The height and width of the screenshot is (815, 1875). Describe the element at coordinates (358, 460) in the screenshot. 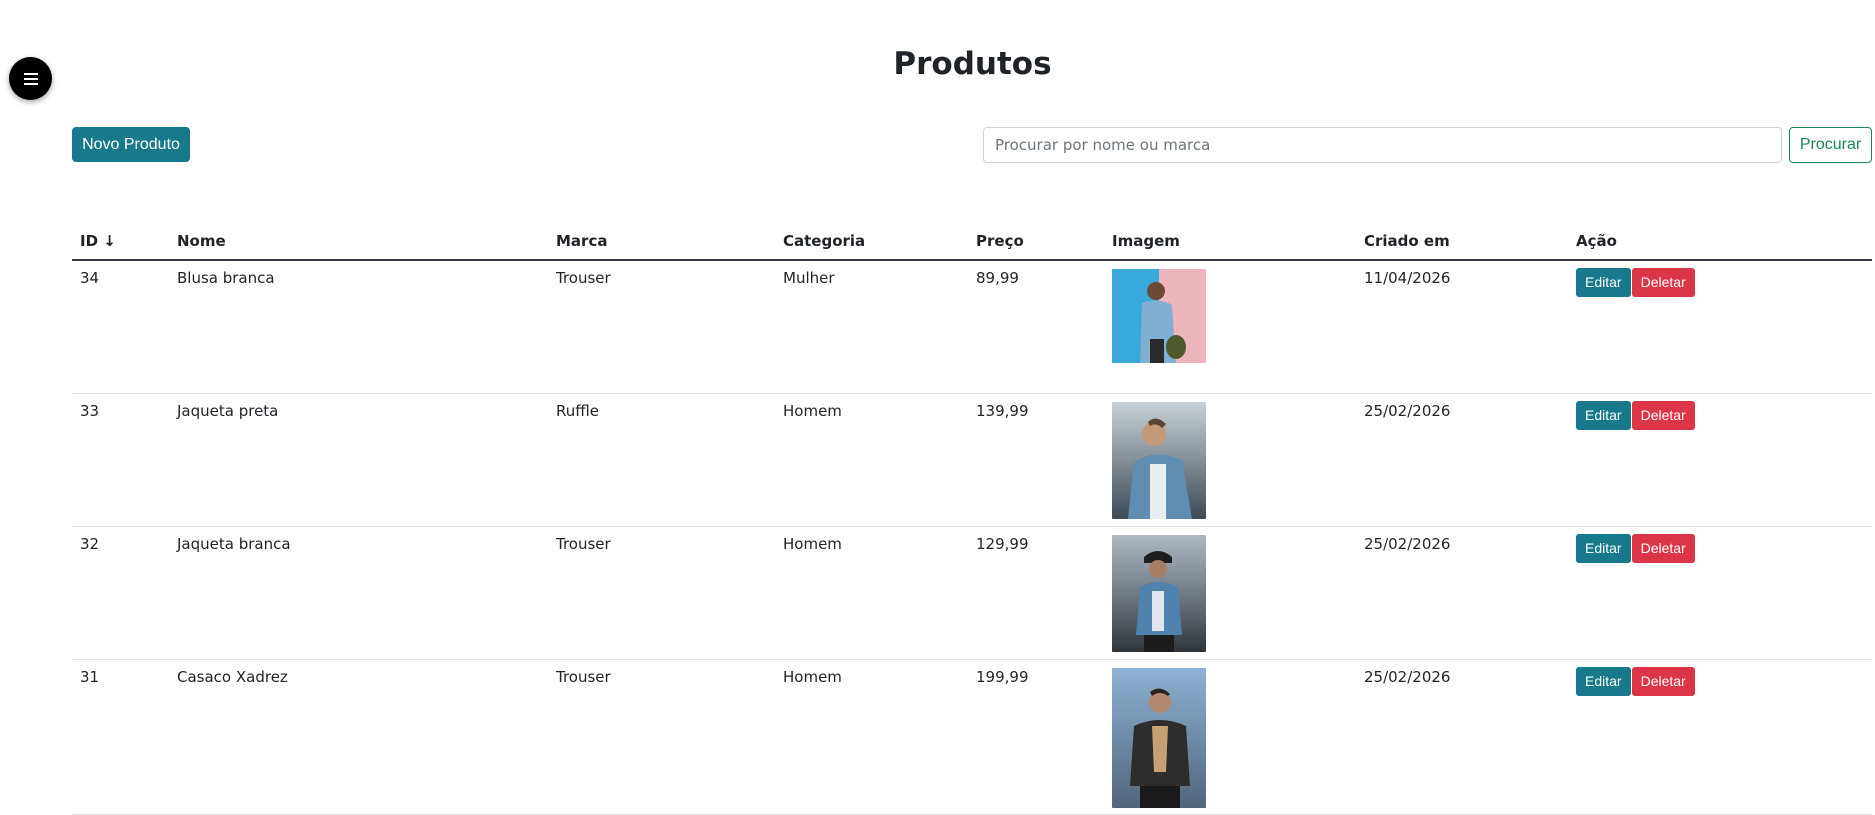

I see `cell-name: Jaqueta preta` at that location.